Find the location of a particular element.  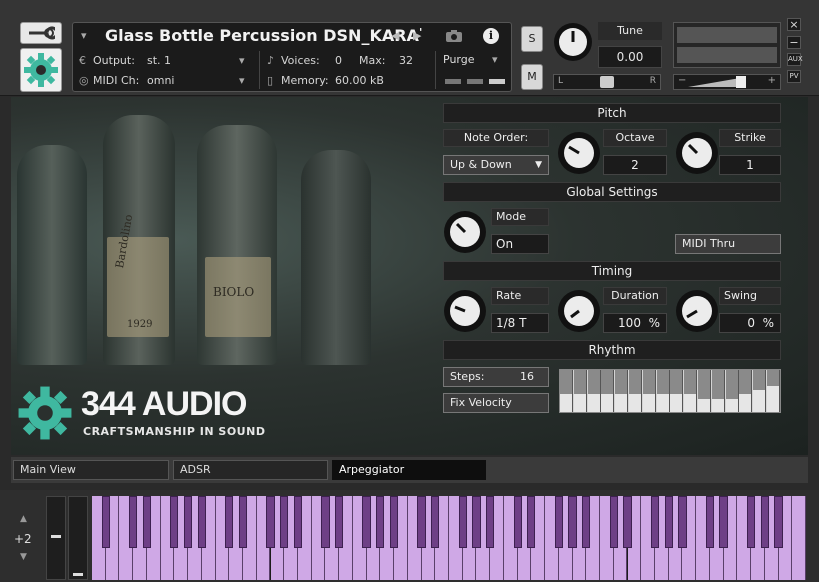

purge-button: Purge ▾ is located at coordinates (470, 59).